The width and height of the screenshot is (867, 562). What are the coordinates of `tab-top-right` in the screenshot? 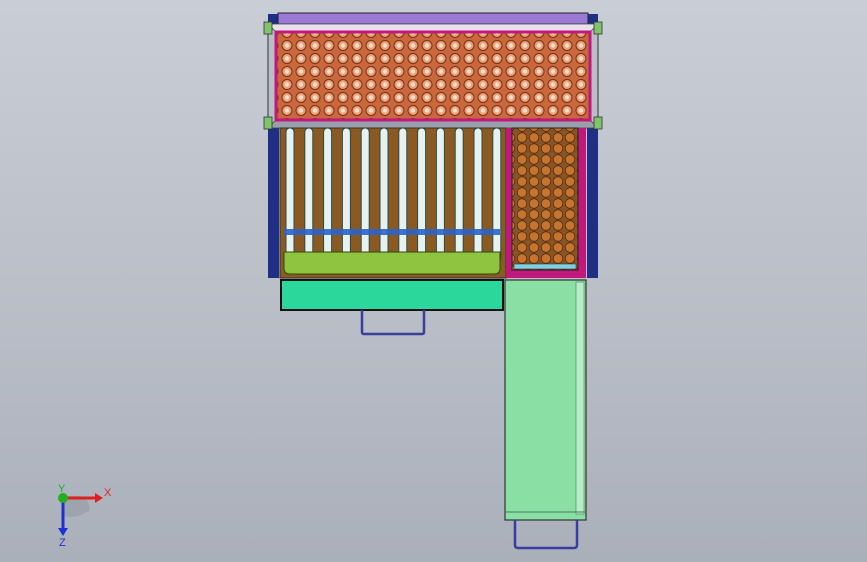 It's located at (598, 28).